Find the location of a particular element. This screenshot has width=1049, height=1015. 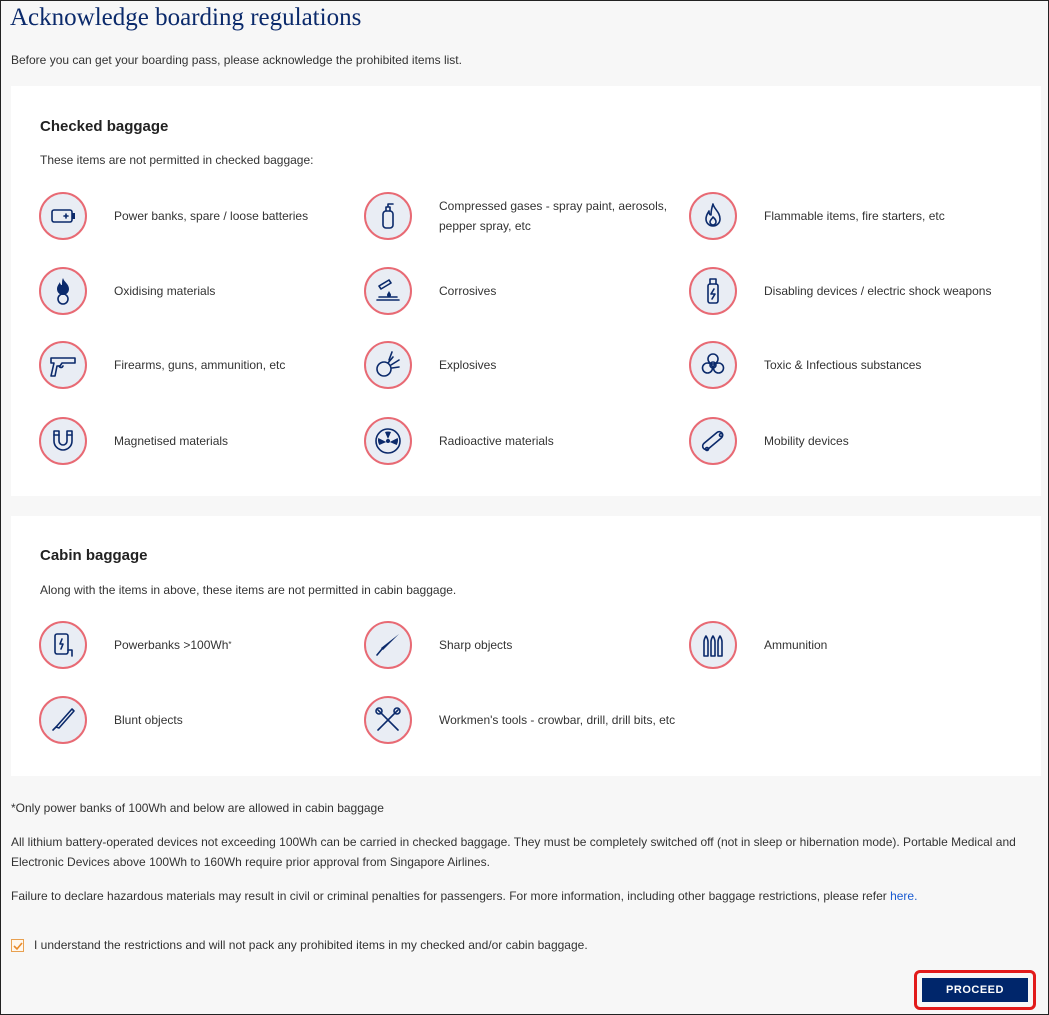

skateboard-icon is located at coordinates (713, 441).